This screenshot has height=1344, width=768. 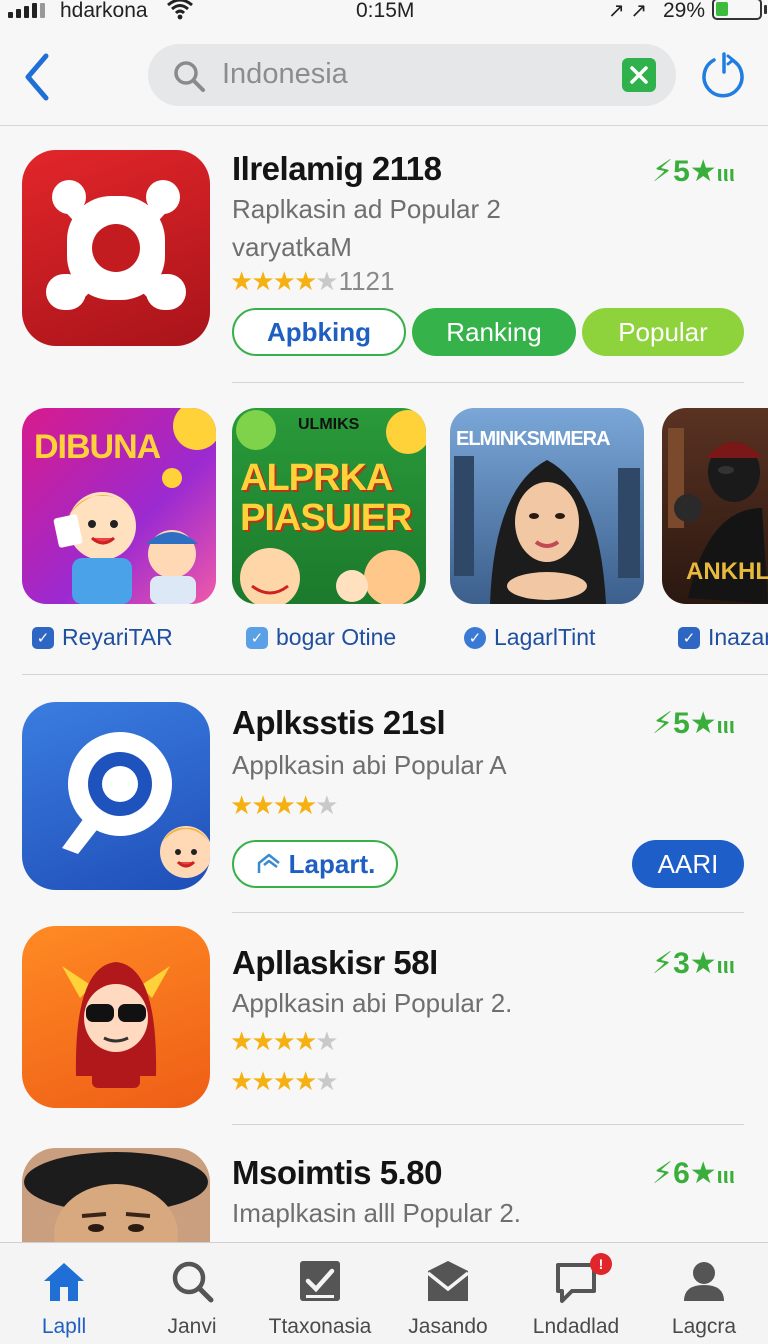 What do you see at coordinates (545, 637) in the screenshot?
I see `carousel-label-3-text: LagarlTint` at bounding box center [545, 637].